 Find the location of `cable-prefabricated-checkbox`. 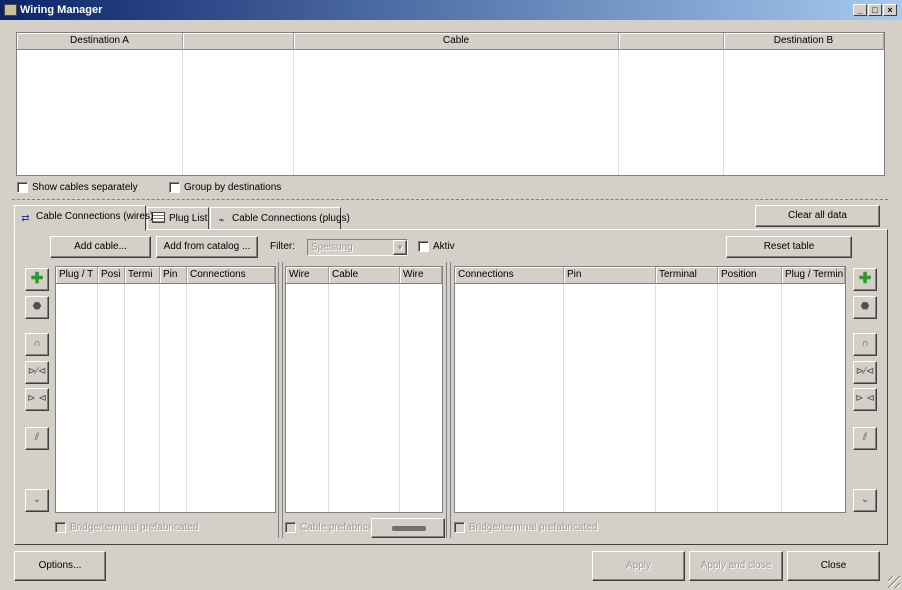

cable-prefabricated-checkbox is located at coordinates (290, 527).